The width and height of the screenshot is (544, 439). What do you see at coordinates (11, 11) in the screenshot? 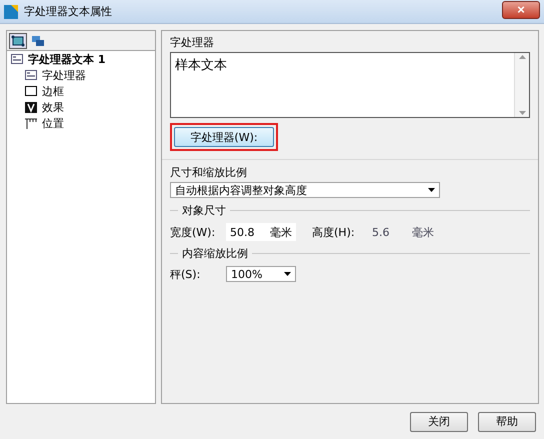
I see `app-icon` at bounding box center [11, 11].